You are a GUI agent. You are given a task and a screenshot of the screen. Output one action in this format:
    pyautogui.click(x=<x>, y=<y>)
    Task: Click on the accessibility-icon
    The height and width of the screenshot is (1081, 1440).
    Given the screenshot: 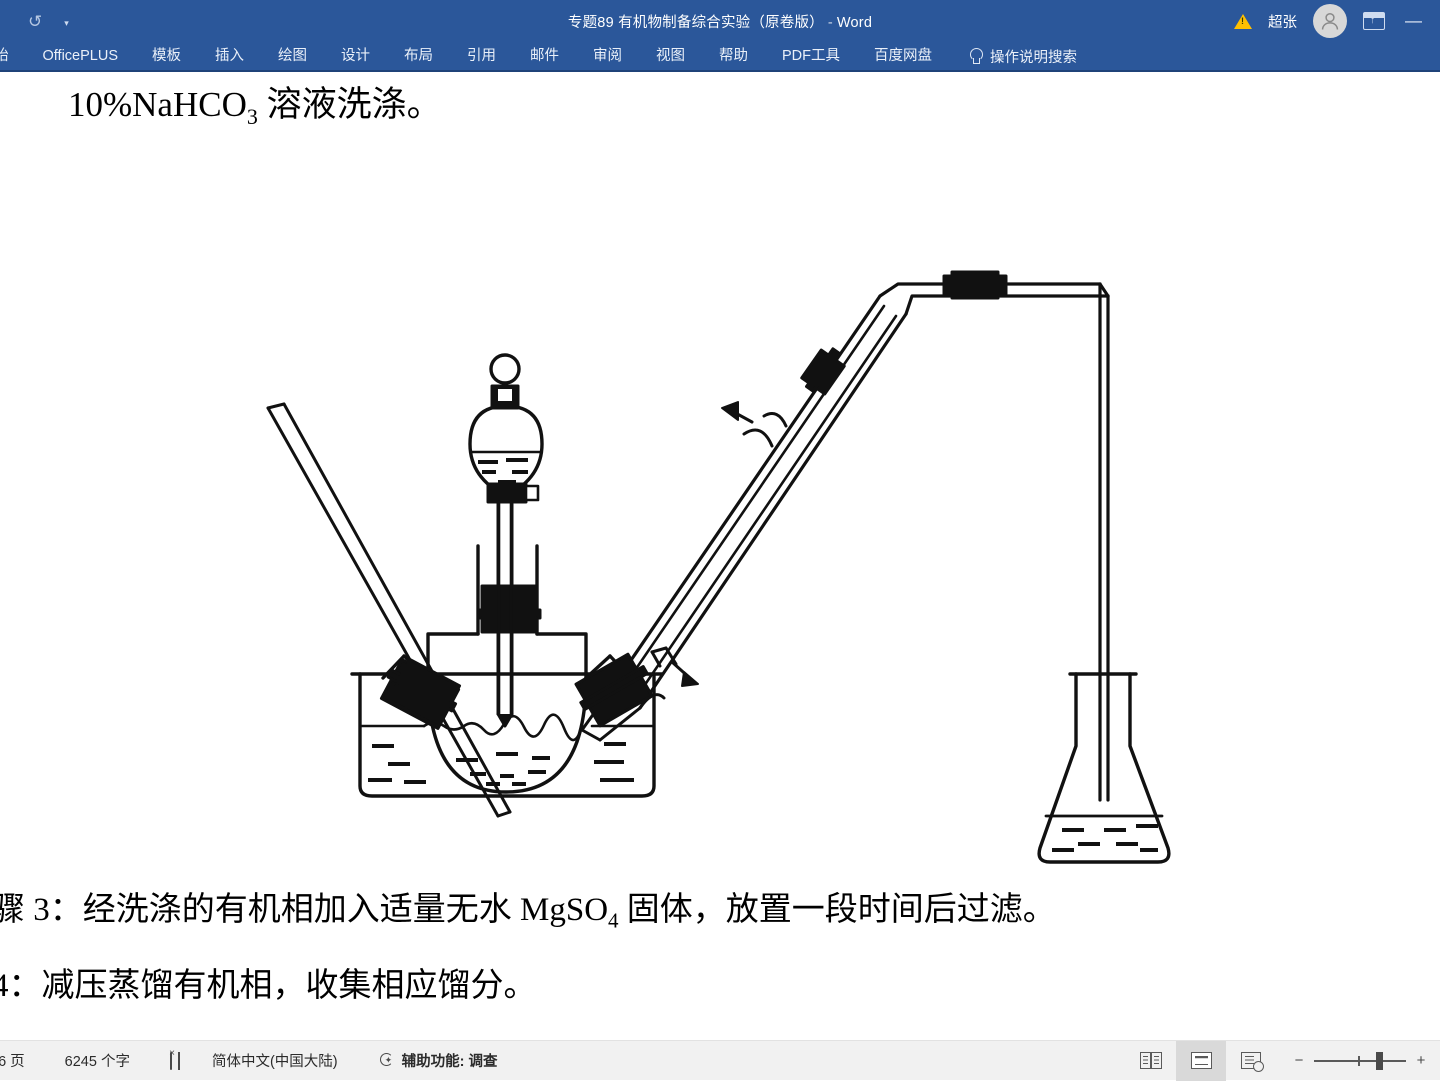 What is the action you would take?
    pyautogui.click(x=386, y=1060)
    